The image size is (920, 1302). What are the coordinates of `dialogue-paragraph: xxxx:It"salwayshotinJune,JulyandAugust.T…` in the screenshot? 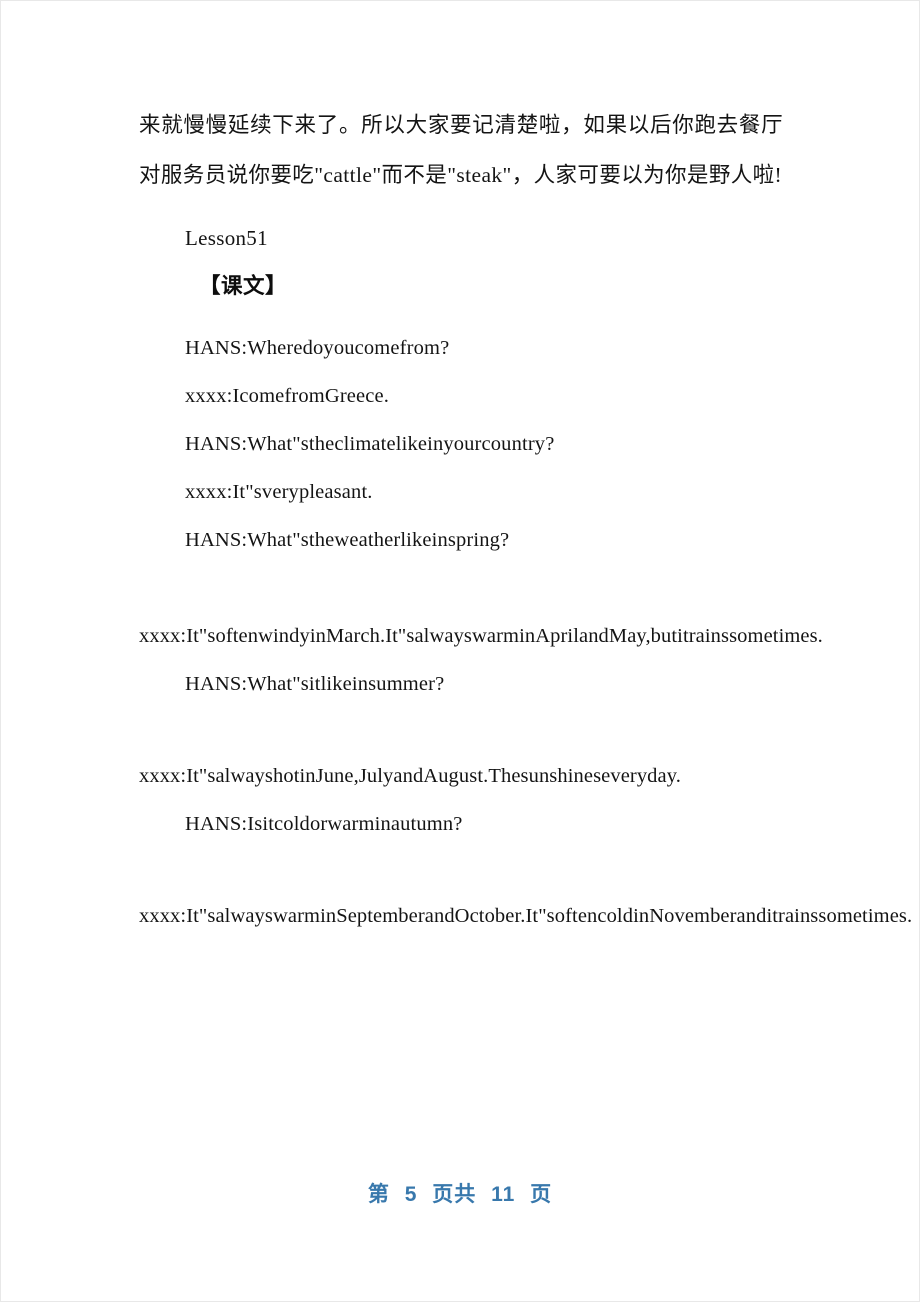 It's located at (410, 776).